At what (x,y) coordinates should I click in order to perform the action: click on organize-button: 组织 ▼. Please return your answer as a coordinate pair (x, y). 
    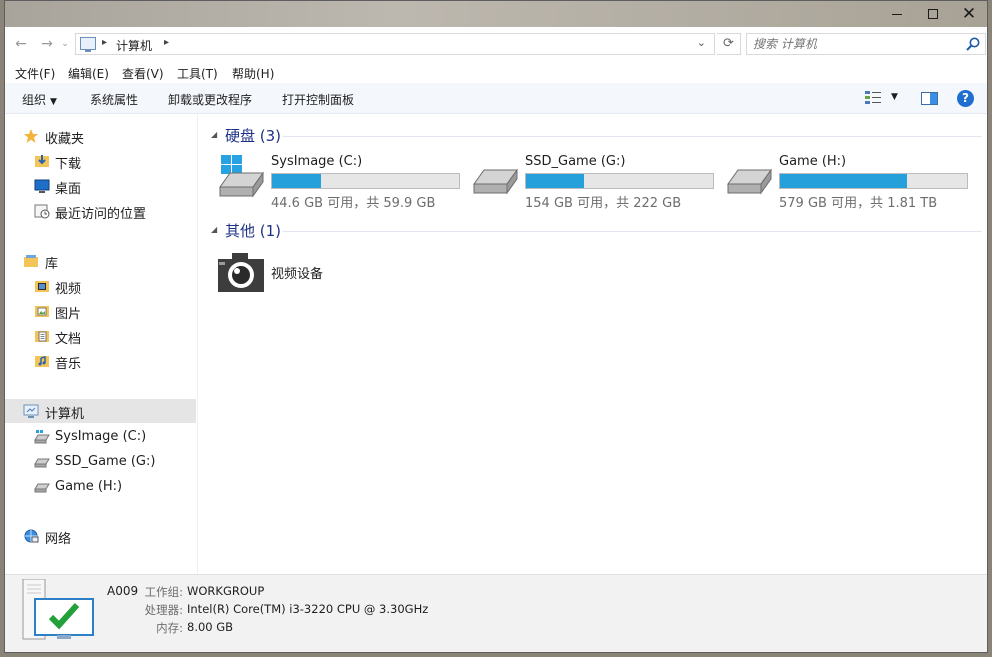
    Looking at the image, I should click on (39, 99).